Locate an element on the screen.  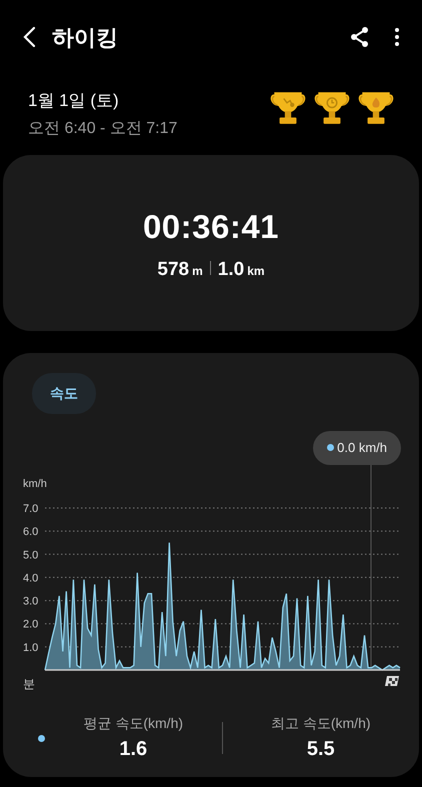
speed-filter-tab: 속도 is located at coordinates (64, 393).